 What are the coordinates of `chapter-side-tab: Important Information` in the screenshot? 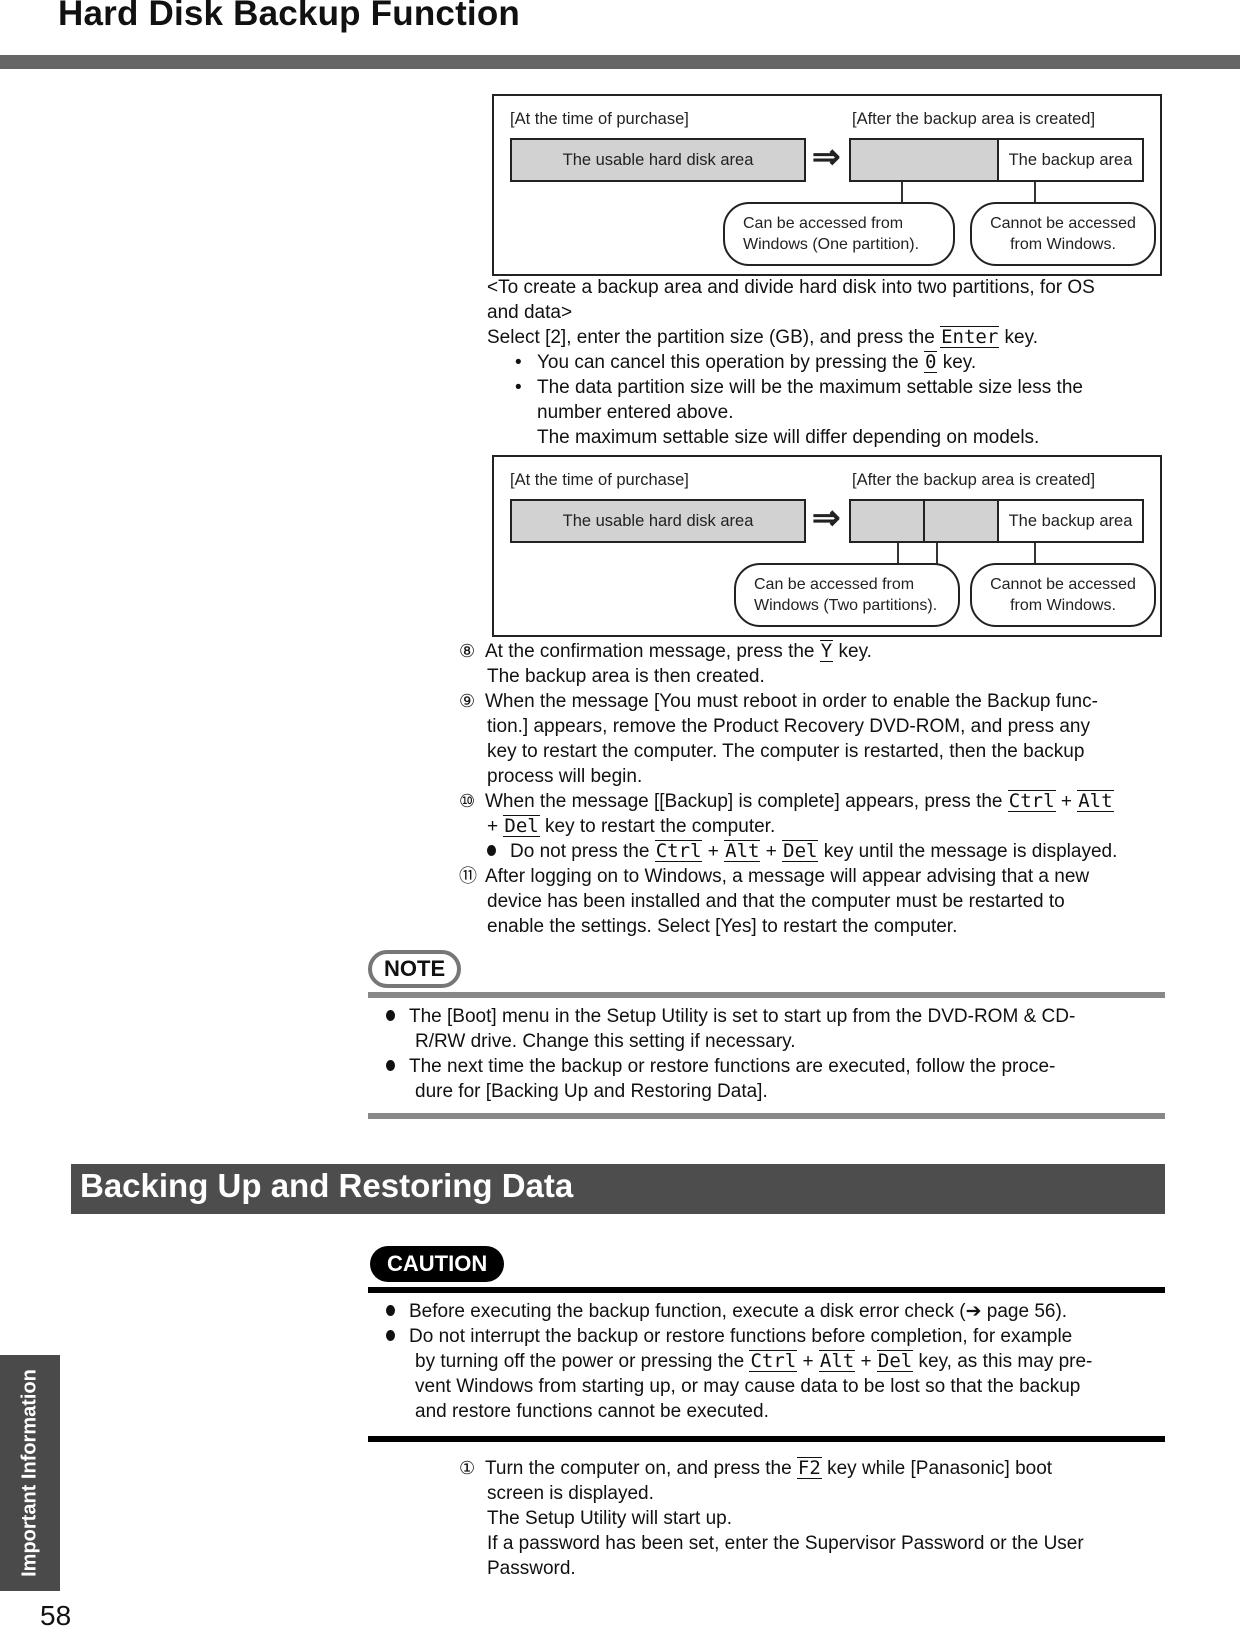 It's located at (30, 1473).